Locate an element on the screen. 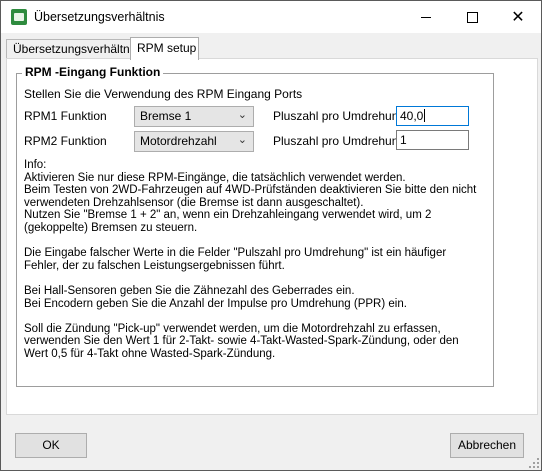  minimize-icon is located at coordinates (426, 17).